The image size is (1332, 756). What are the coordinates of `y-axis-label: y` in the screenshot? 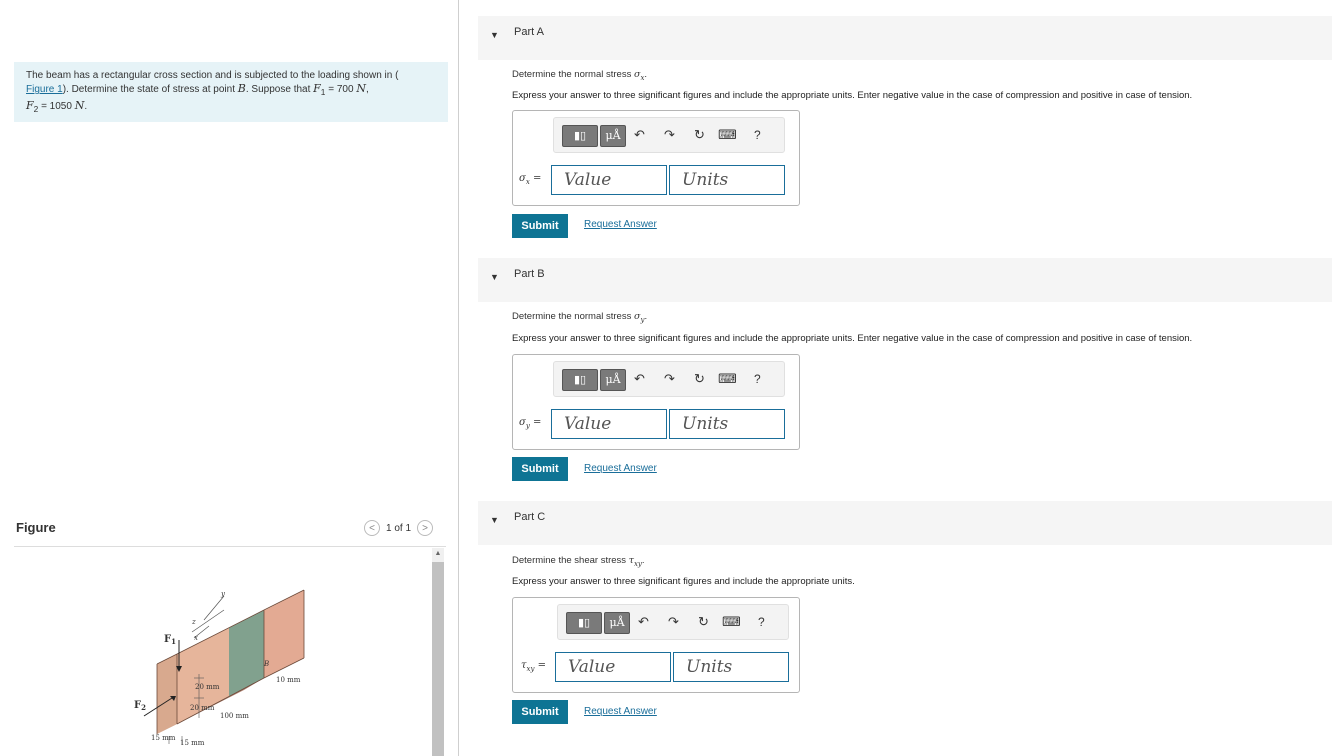 It's located at (223, 594).